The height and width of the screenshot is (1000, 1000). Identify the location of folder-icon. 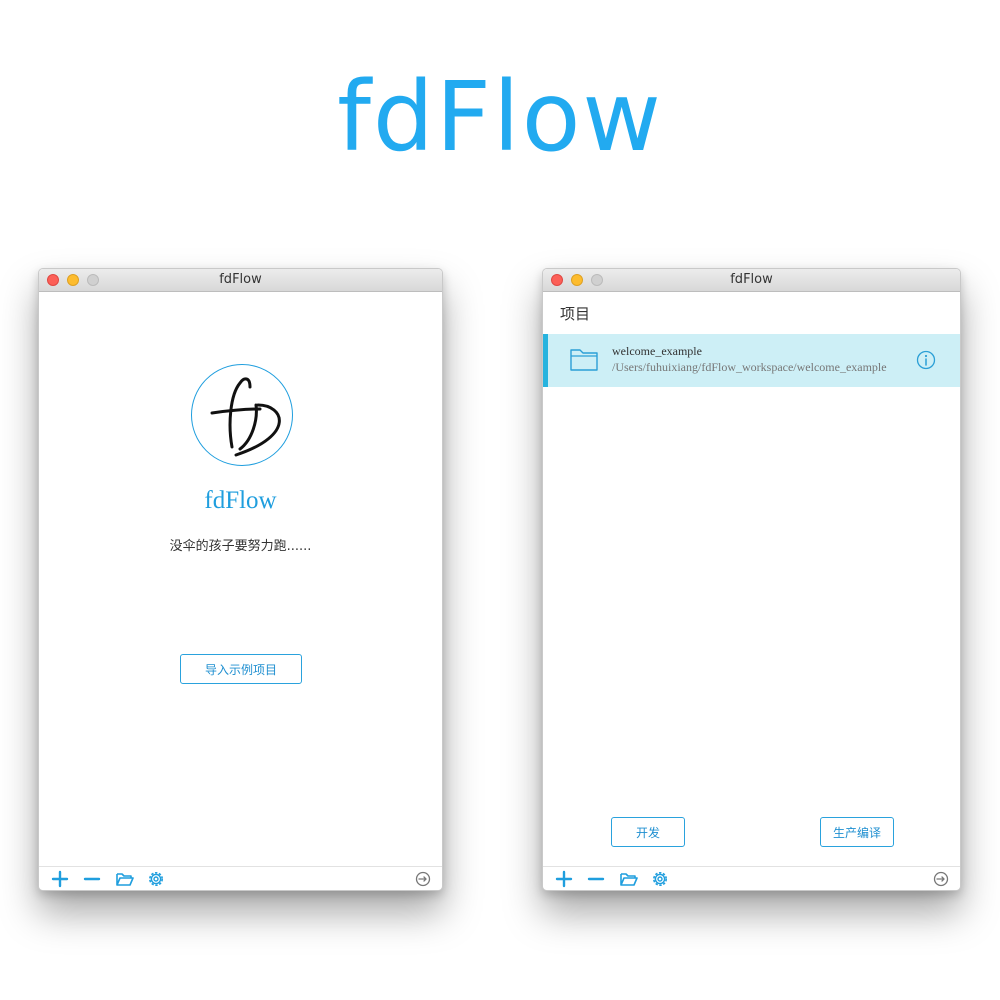
(584, 360).